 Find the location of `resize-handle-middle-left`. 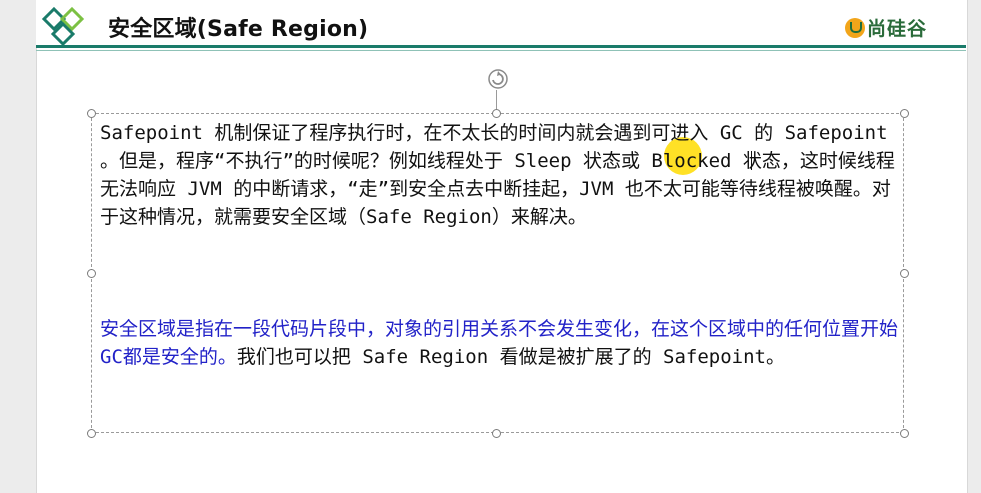

resize-handle-middle-left is located at coordinates (91, 273).